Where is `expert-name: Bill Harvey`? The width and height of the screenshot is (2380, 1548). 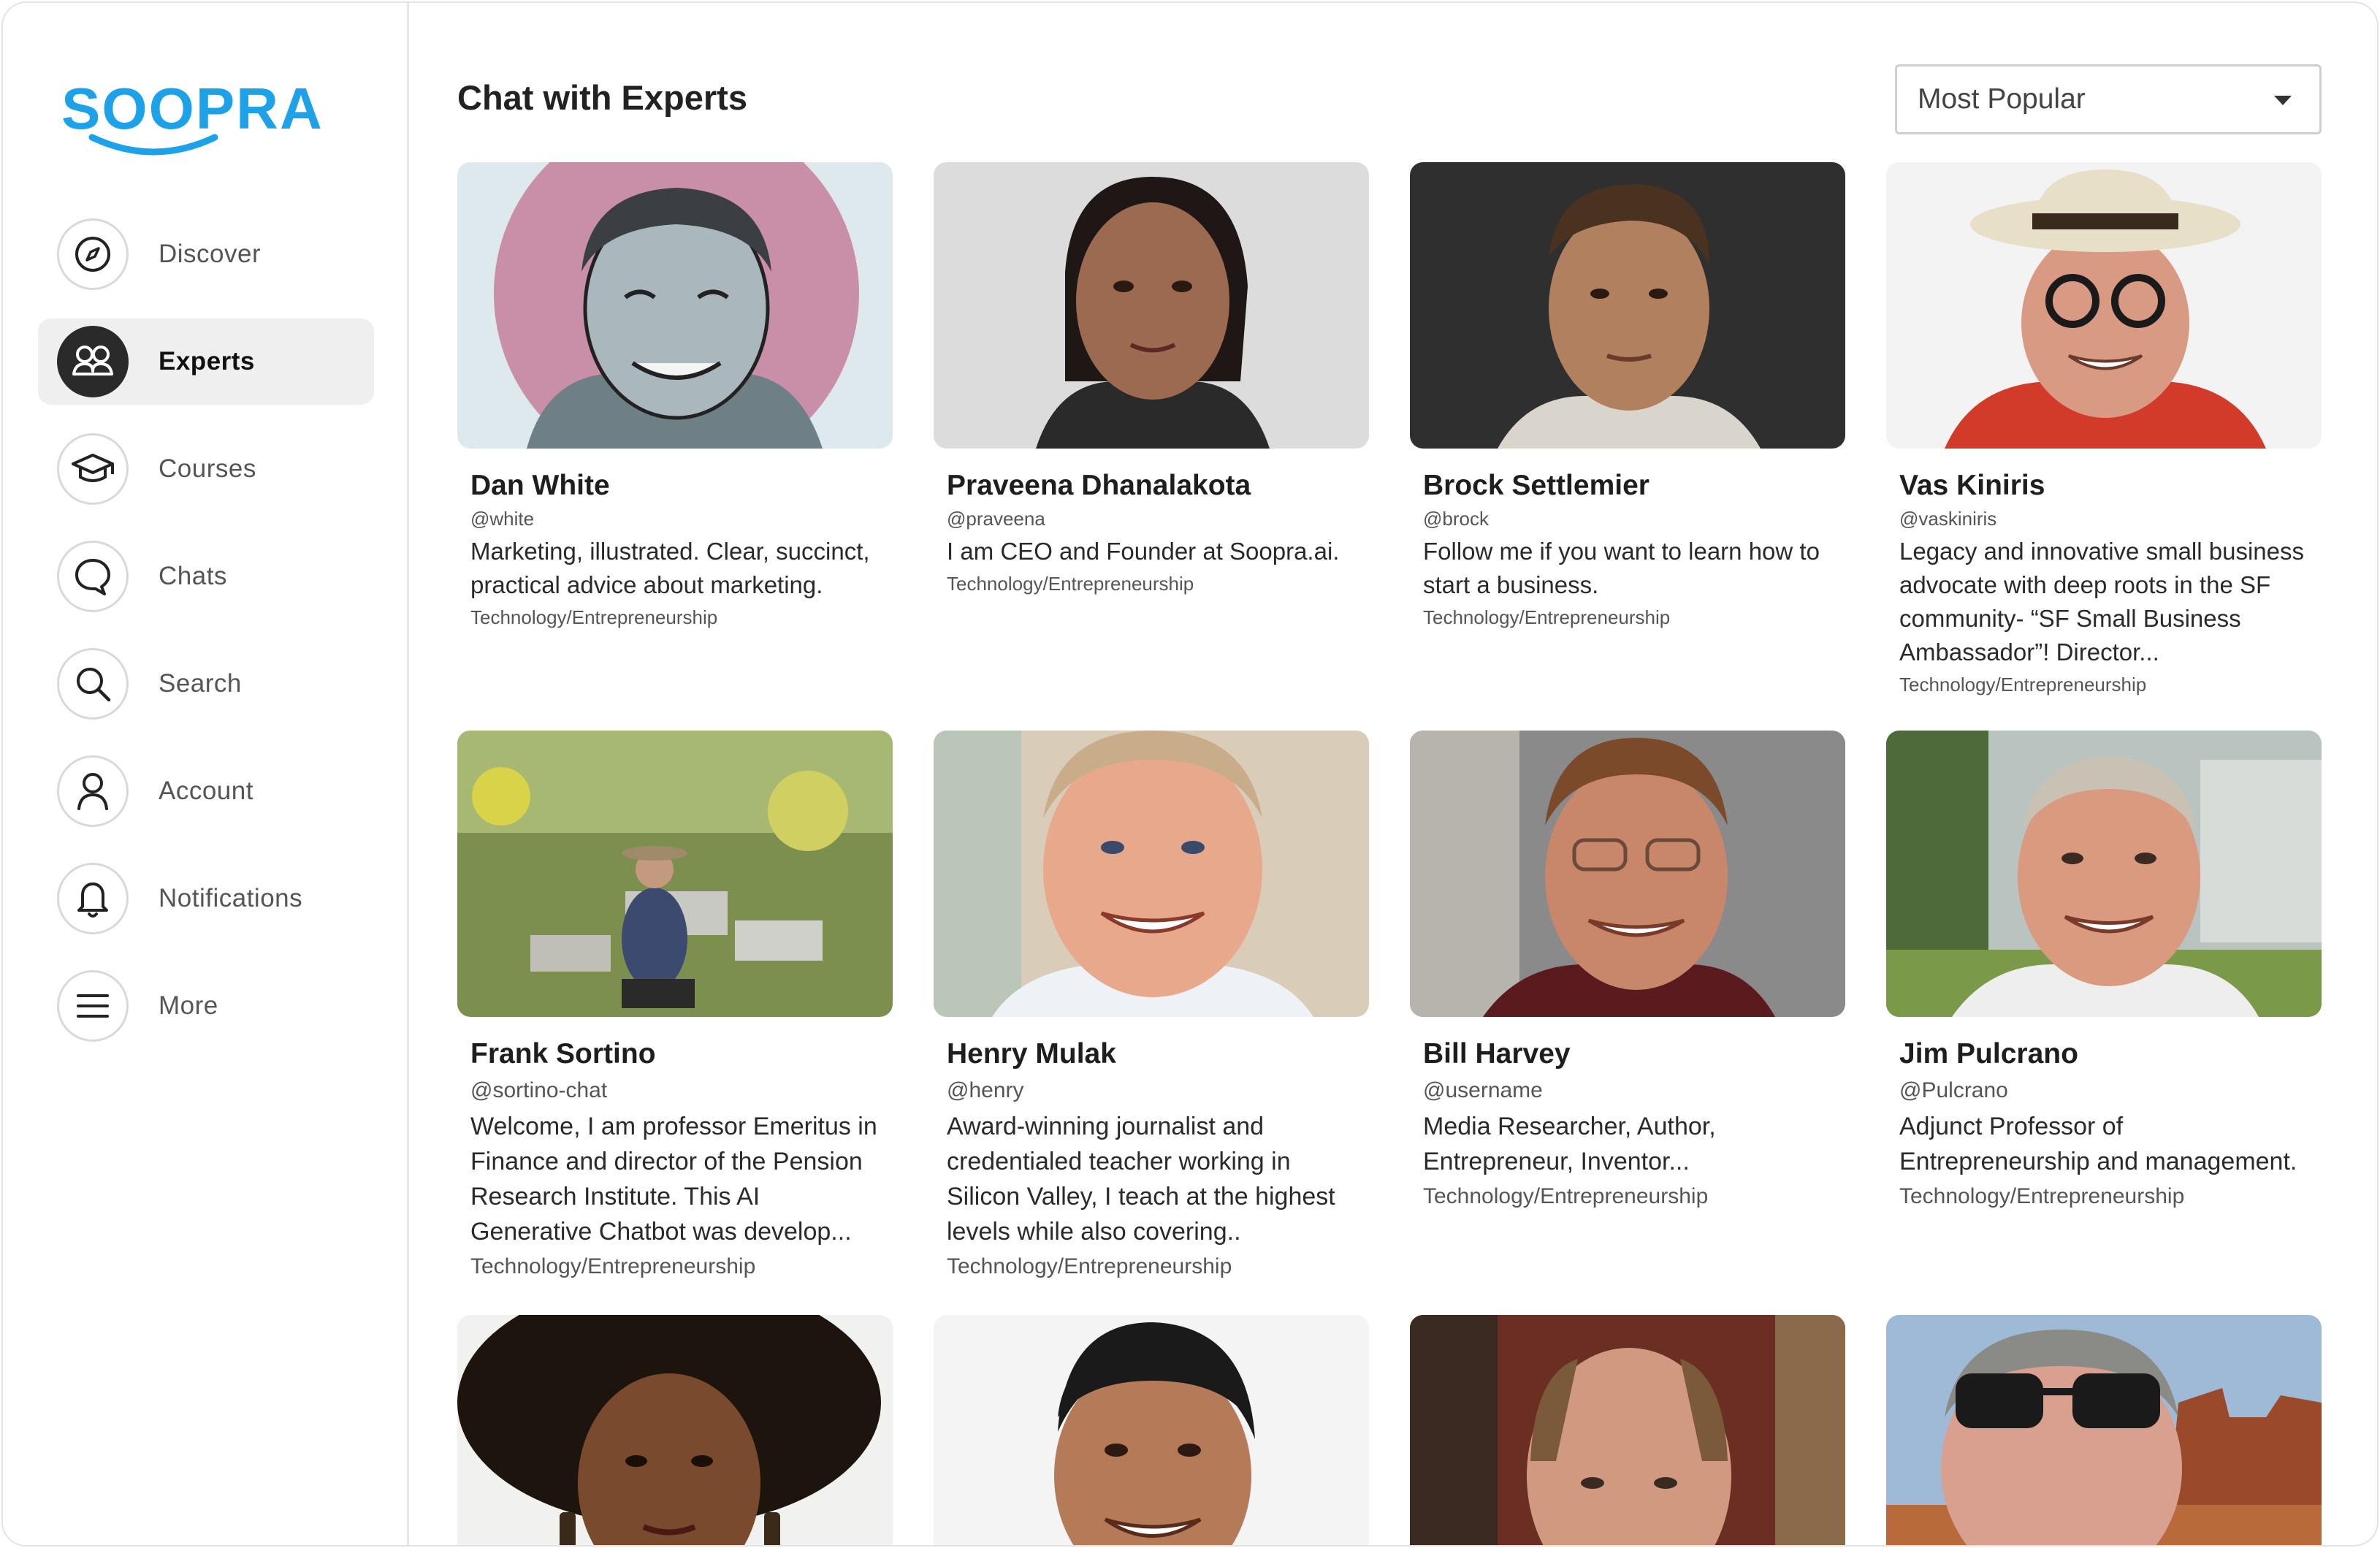 expert-name: Bill Harvey is located at coordinates (1497, 1054).